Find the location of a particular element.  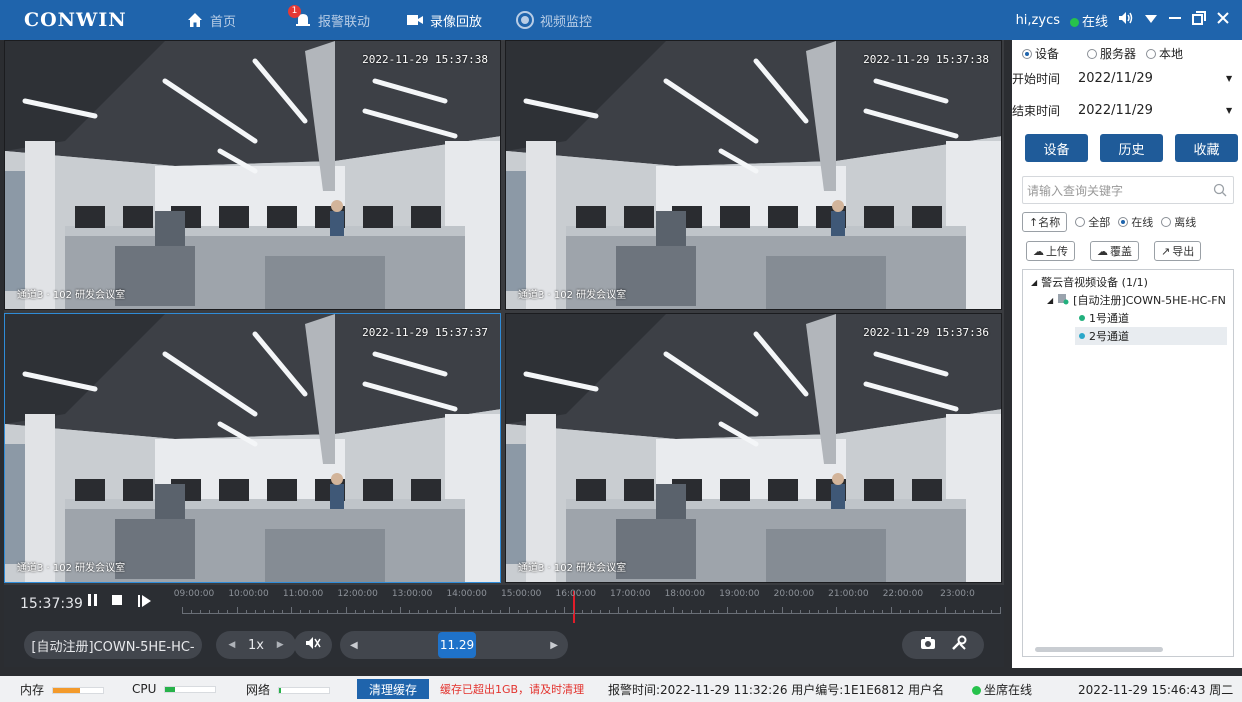

monitor-record-icon is located at coordinates (525, 20).